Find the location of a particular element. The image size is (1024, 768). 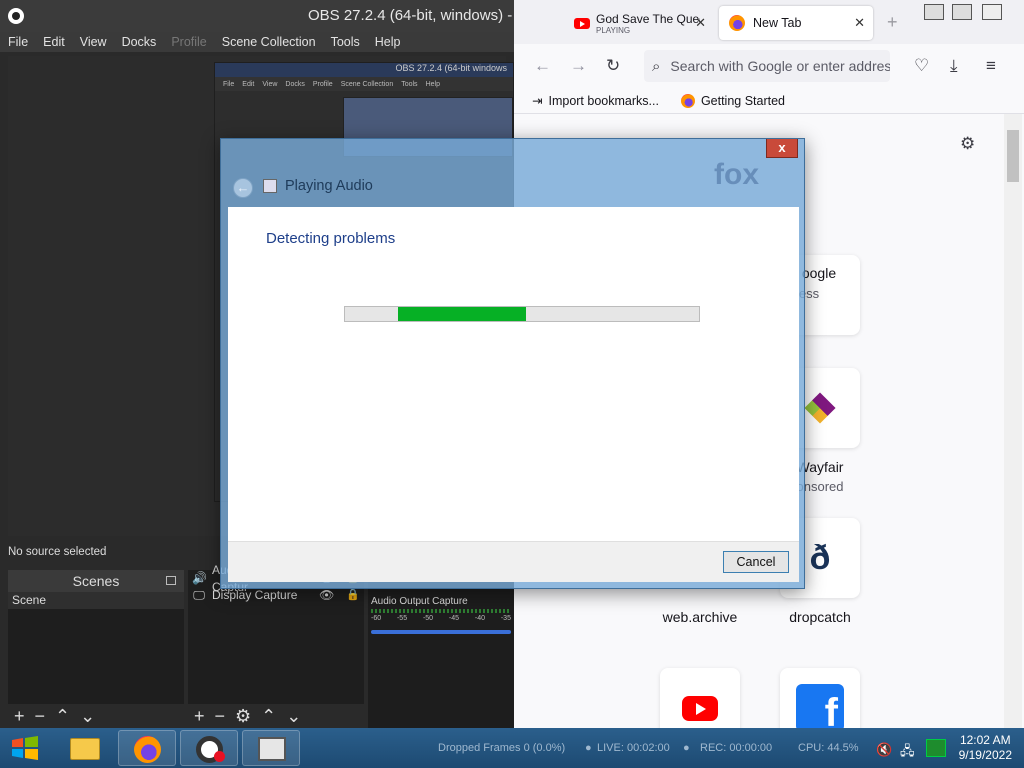

sources-toolbar: + − ⚙ ⌃ ⌄ is located at coordinates (276, 716).